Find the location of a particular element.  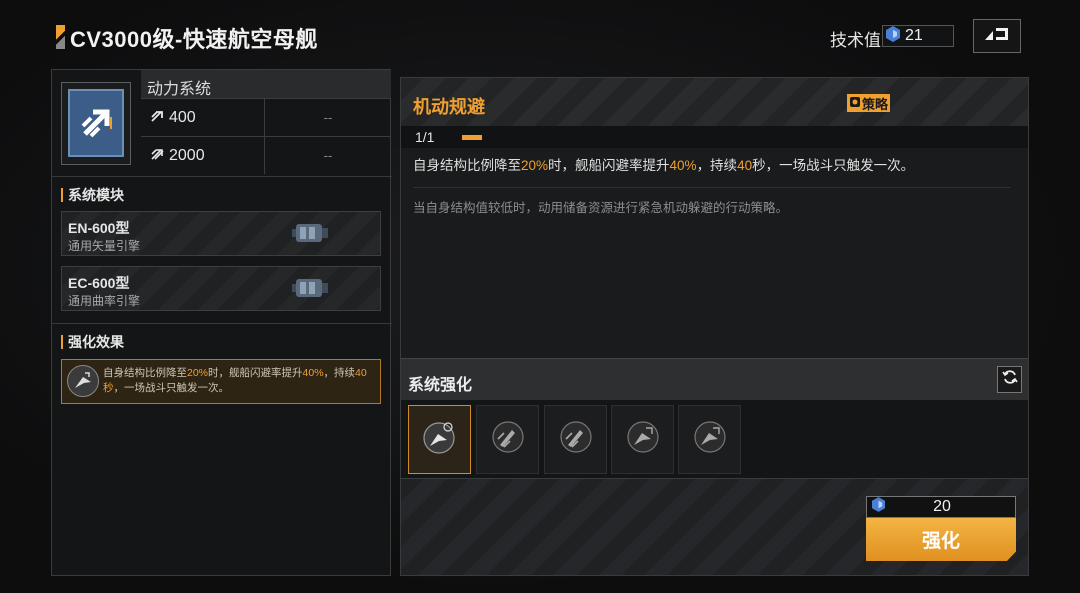

tech-value: 21 is located at coordinates (914, 35).